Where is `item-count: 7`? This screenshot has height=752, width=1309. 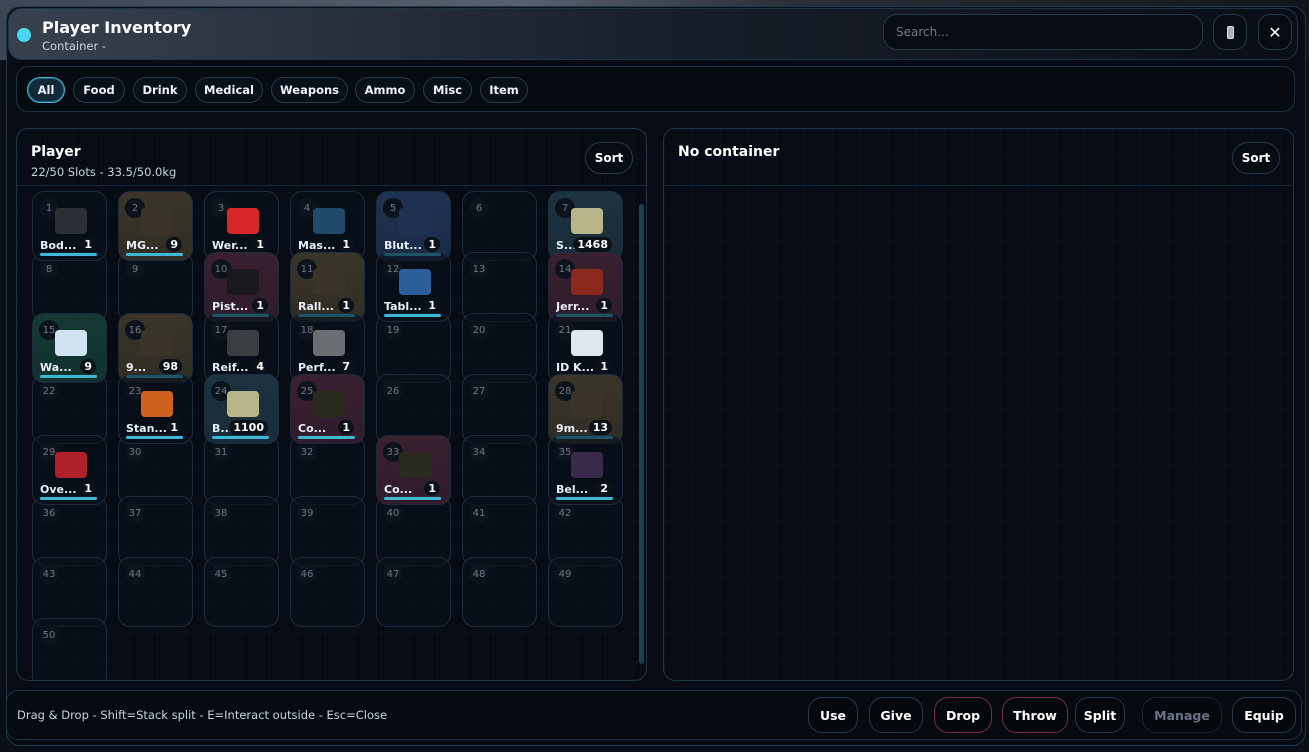
item-count: 7 is located at coordinates (346, 366).